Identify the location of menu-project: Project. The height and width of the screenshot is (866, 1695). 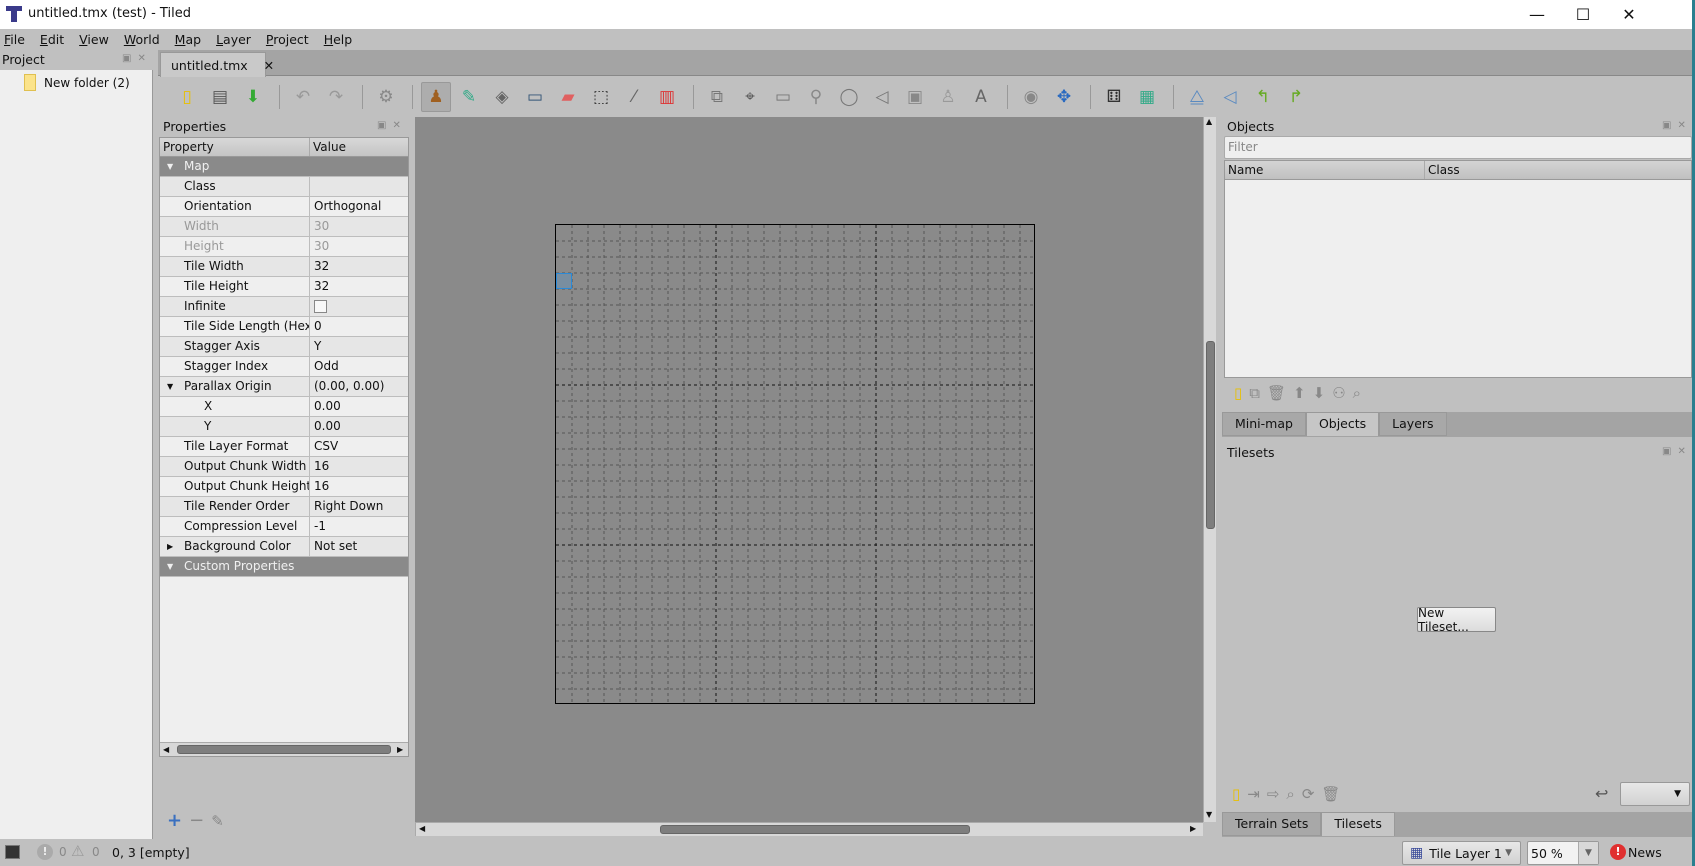
(287, 39).